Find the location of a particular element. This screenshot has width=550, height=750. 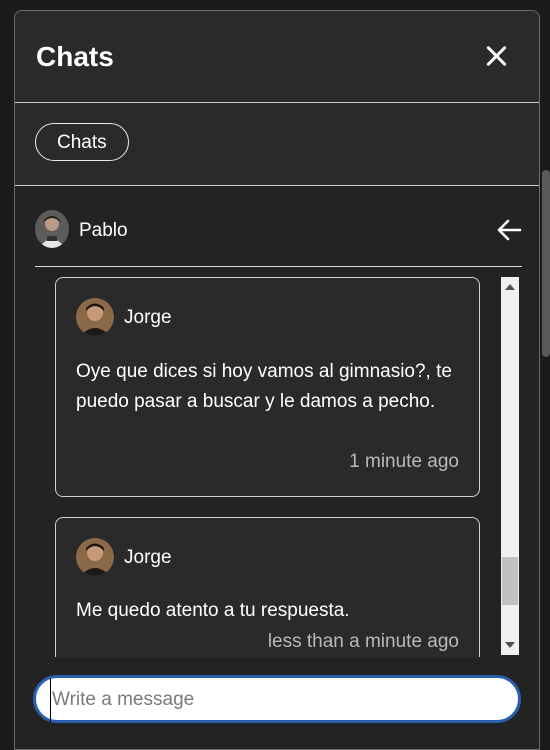

tab-chats: Chats is located at coordinates (82, 142).